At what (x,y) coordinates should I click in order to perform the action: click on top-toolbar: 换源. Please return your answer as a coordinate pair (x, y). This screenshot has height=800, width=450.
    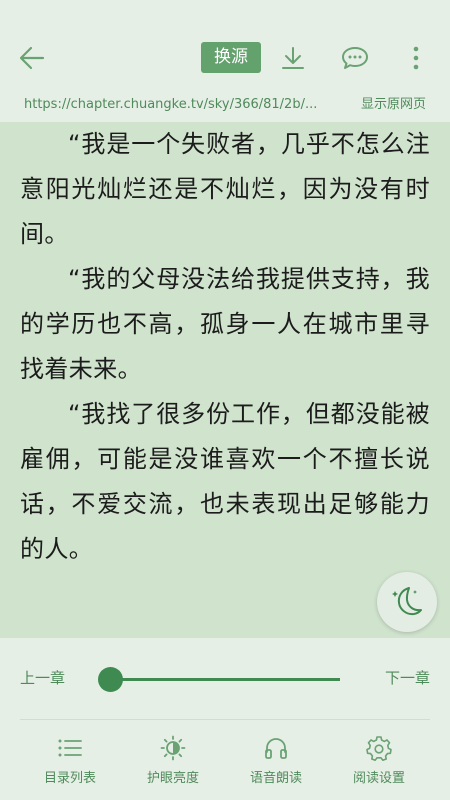
    Looking at the image, I should click on (225, 44).